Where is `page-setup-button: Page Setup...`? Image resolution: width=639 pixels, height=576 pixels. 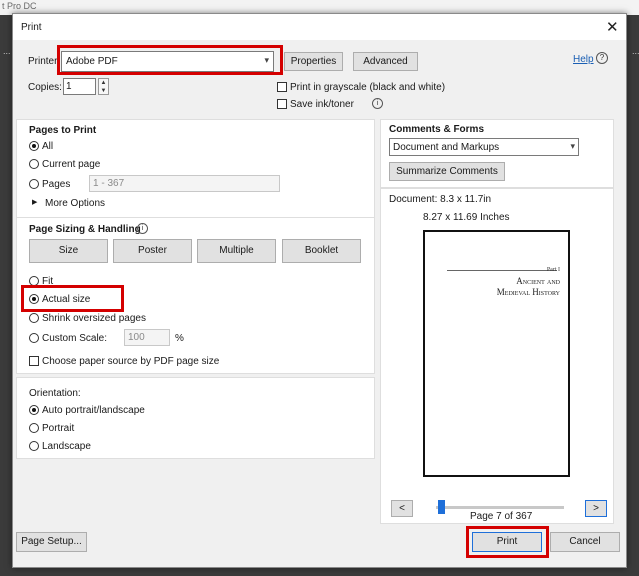
page-setup-button: Page Setup... is located at coordinates (51, 542).